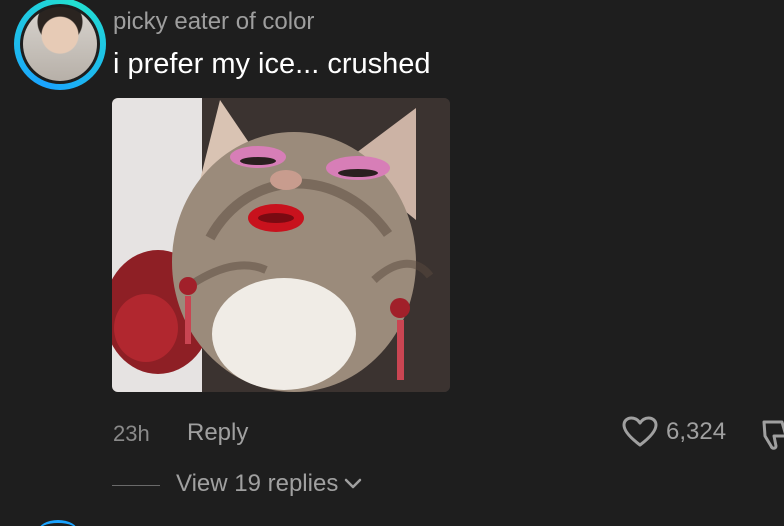 This screenshot has width=784, height=526. Describe the element at coordinates (131, 433) in the screenshot. I see `comment-timestamp: 23h` at that location.